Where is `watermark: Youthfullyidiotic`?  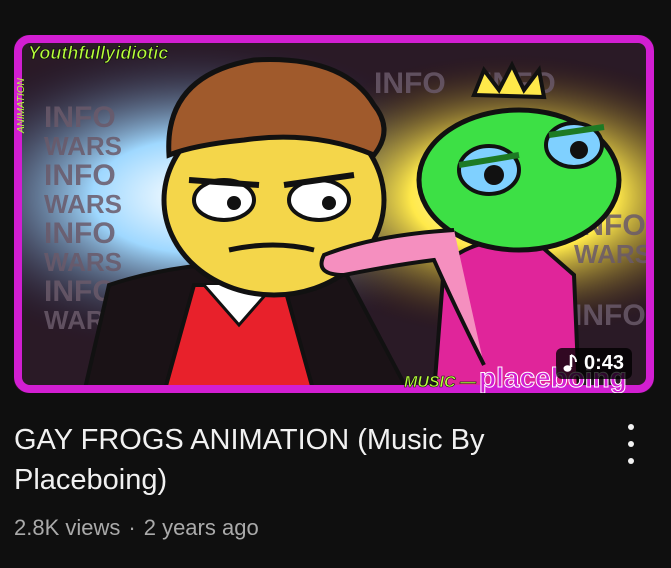 watermark: Youthfullyidiotic is located at coordinates (98, 53).